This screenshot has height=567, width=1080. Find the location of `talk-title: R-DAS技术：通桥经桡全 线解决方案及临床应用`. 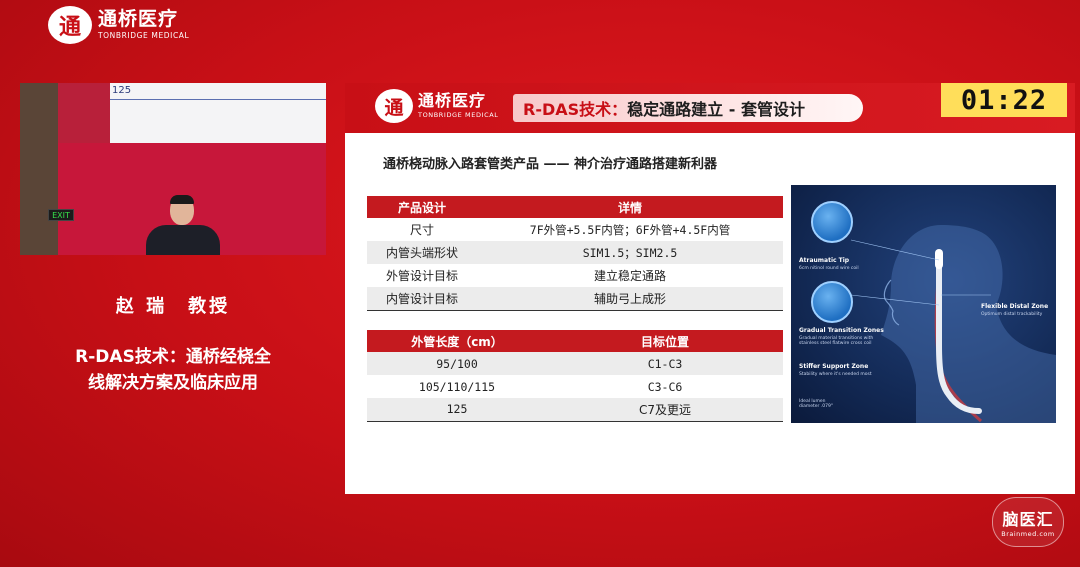

talk-title: R-DAS技术：通桥经桡全 线解决方案及临床应用 is located at coordinates (173, 370).